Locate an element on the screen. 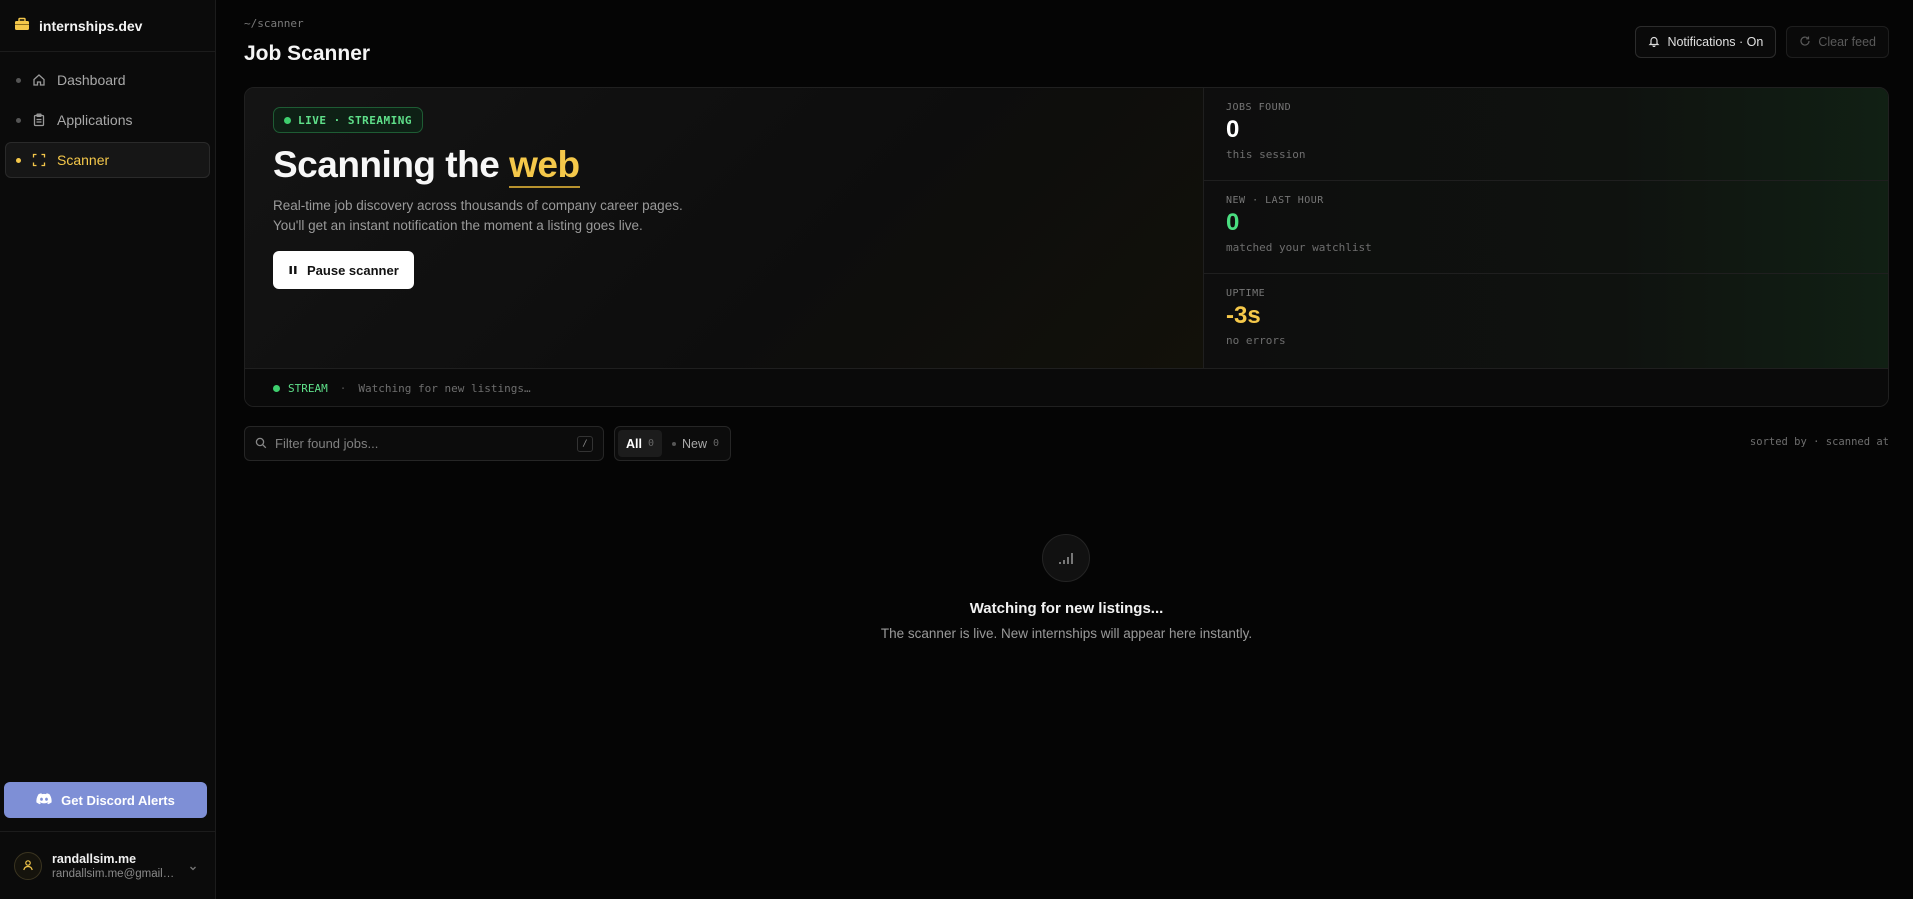 This screenshot has height=899, width=1913. user-email: randallsim.me@gmail.com is located at coordinates (114, 873).